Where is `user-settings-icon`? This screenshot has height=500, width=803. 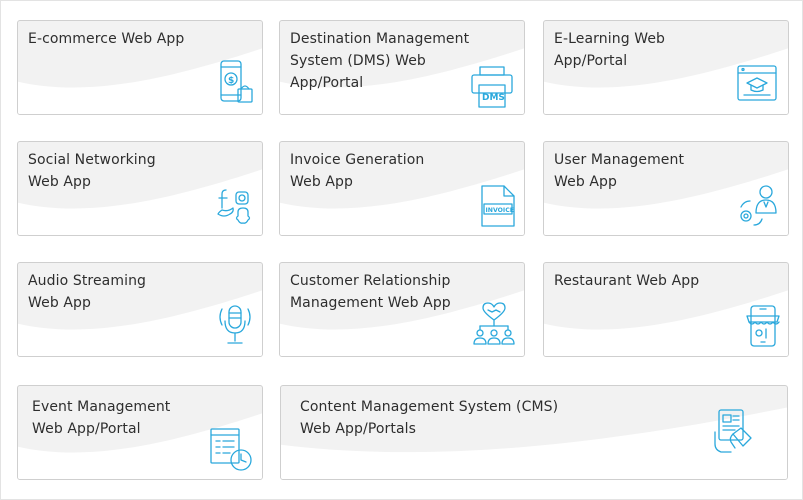 user-settings-icon is located at coordinates (758, 205).